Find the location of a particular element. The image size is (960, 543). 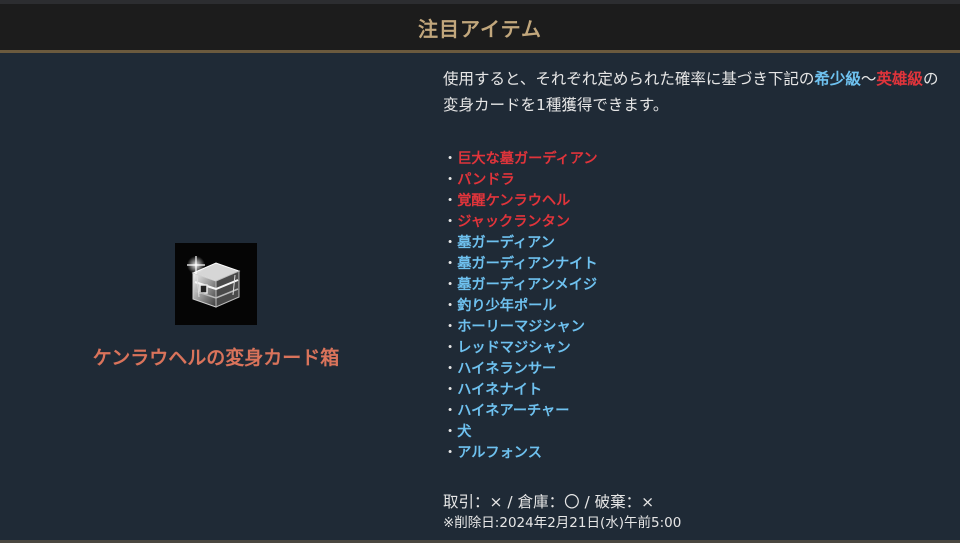

description-tilde: ～ is located at coordinates (868, 79).